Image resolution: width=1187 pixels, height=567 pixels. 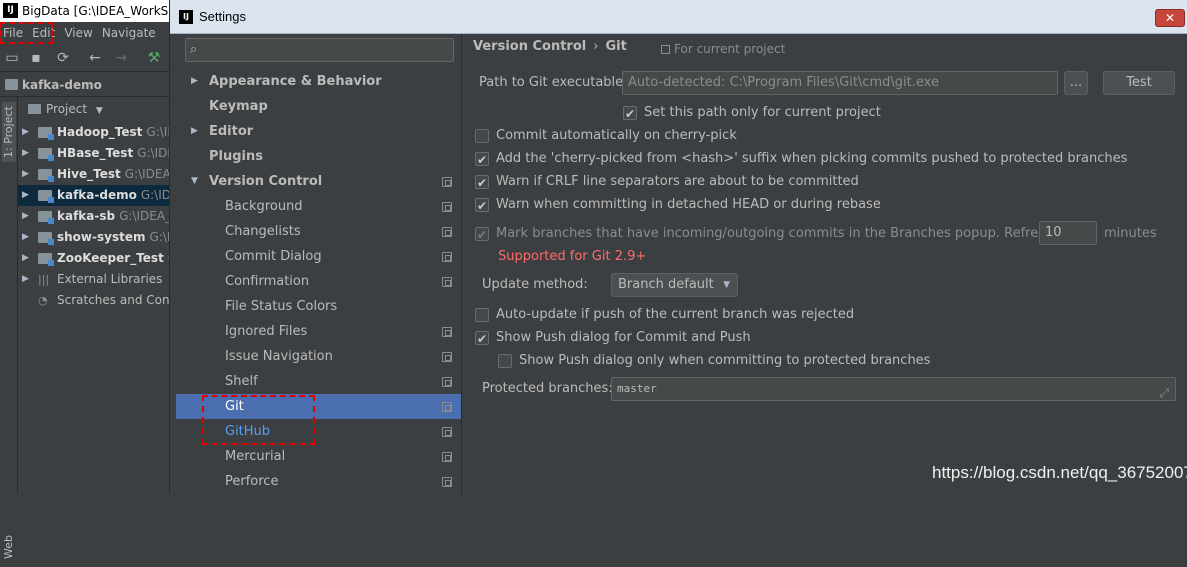 I want to click on nav-plugins: Plugins, so click(x=318, y=156).